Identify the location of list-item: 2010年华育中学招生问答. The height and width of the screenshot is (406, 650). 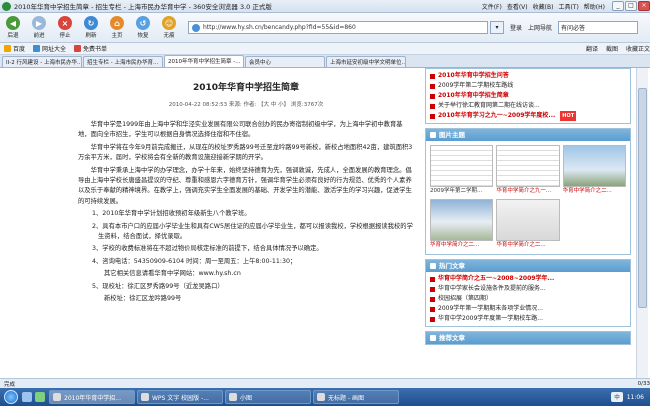
(528, 76).